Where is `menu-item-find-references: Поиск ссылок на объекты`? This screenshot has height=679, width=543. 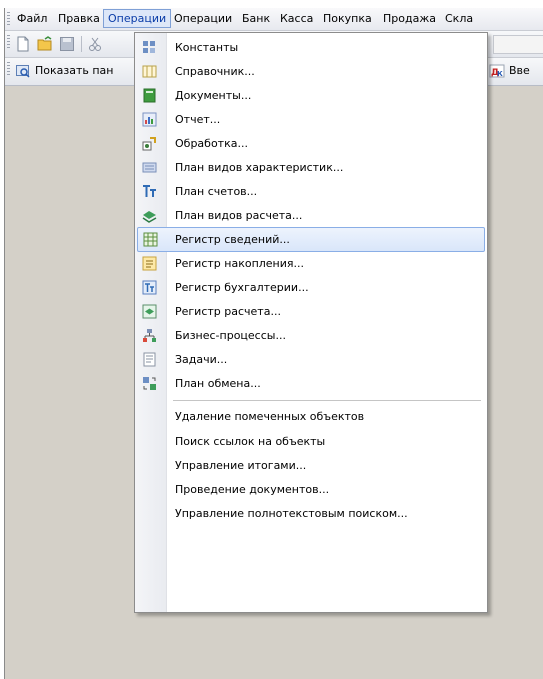 menu-item-find-references: Поиск ссылок на объекты is located at coordinates (310, 441).